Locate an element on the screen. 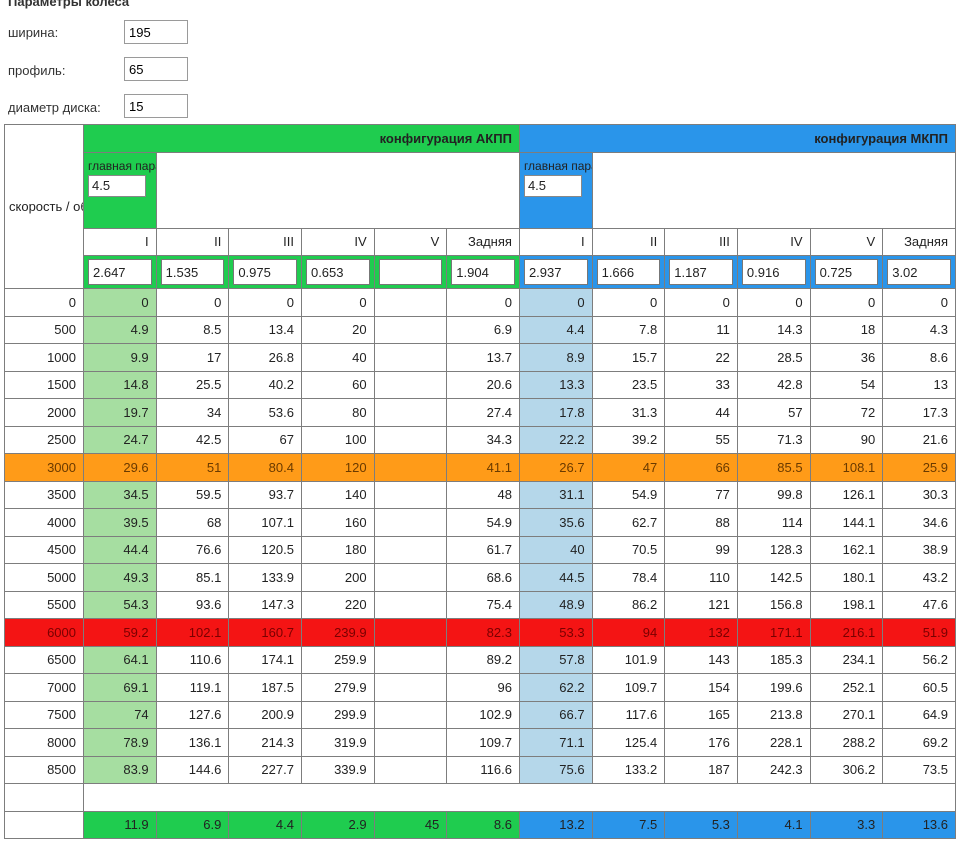  mkpp-speed-cell: 199.6 is located at coordinates (773, 687).